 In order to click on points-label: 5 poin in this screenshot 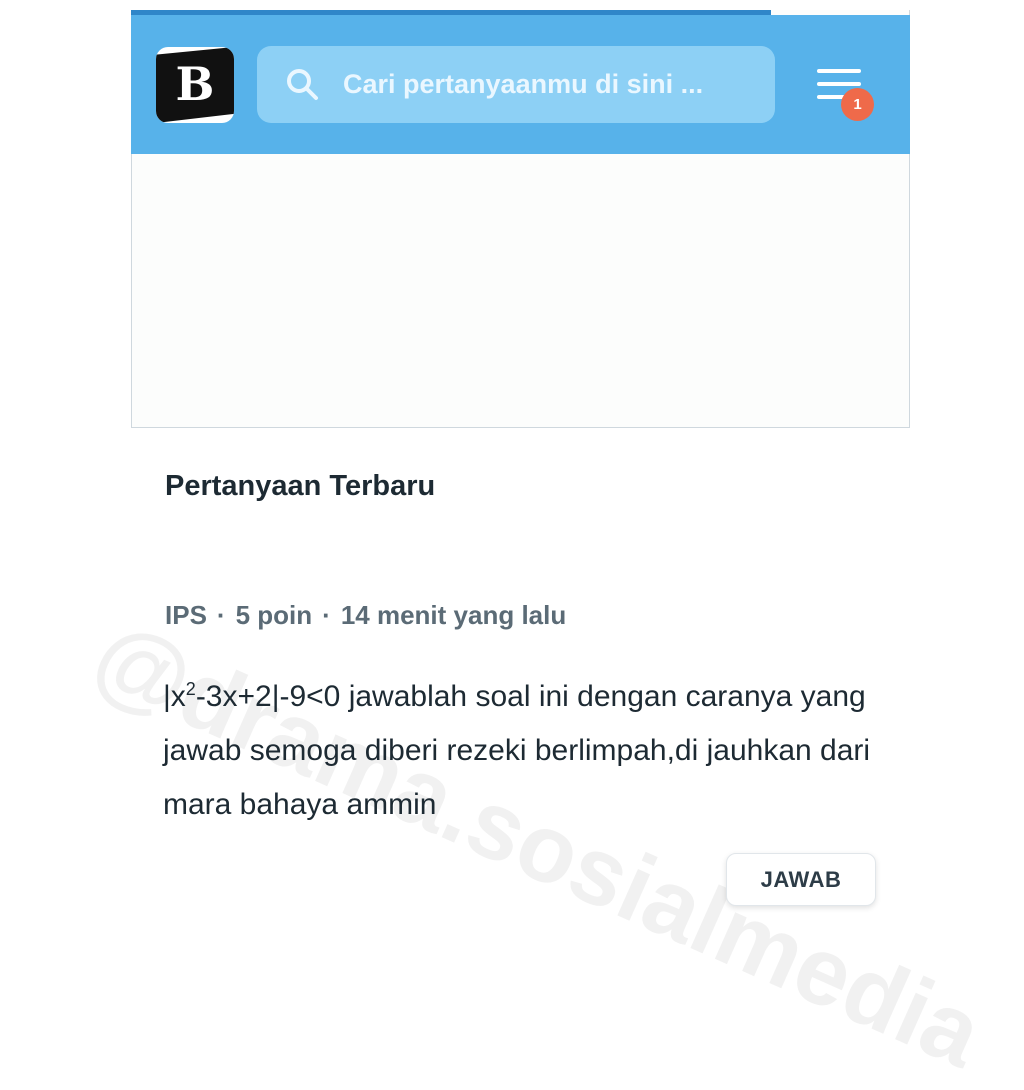, I will do `click(274, 615)`.